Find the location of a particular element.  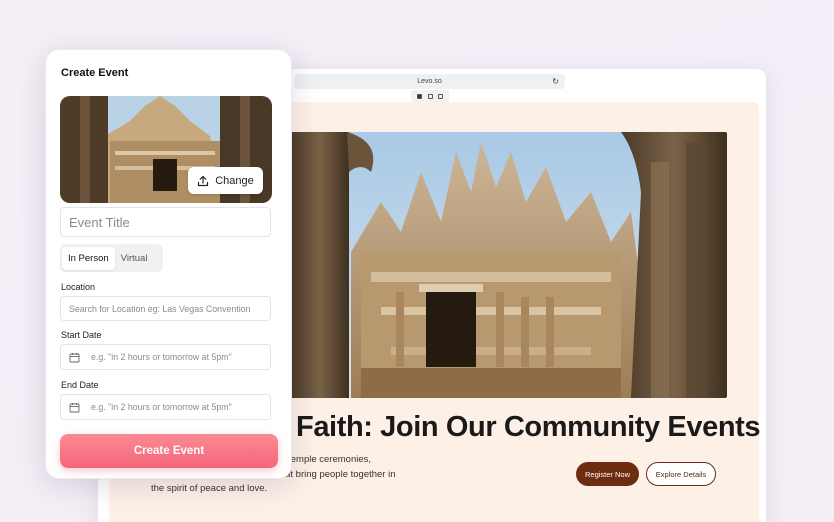

end-date-field is located at coordinates (165, 407).